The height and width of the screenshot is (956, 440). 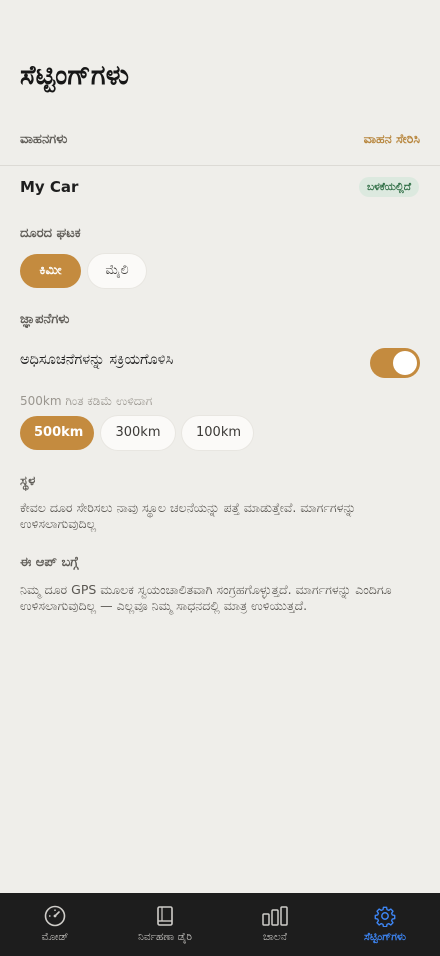 I want to click on toggle-knob, so click(x=405, y=363).